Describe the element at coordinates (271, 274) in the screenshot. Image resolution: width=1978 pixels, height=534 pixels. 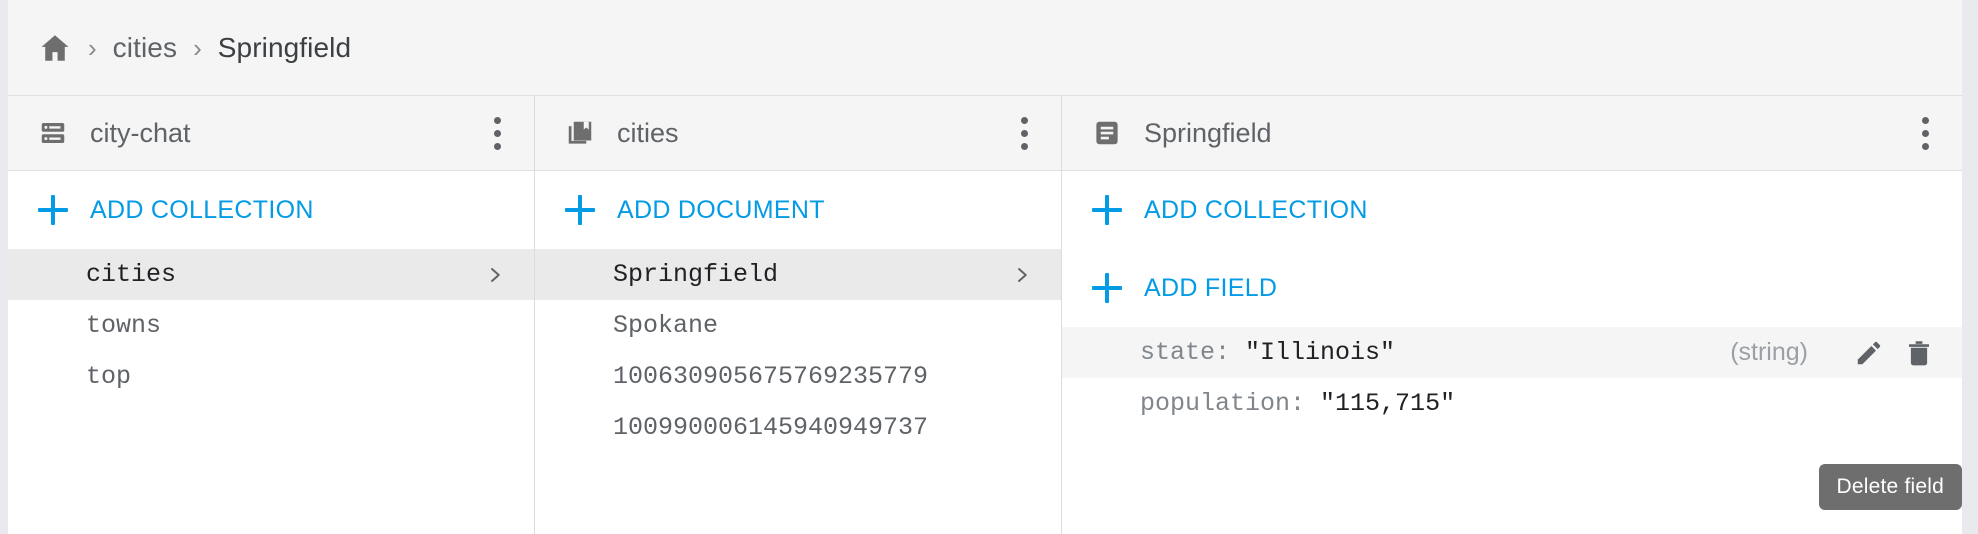
I see `list-item-cities: cities` at that location.